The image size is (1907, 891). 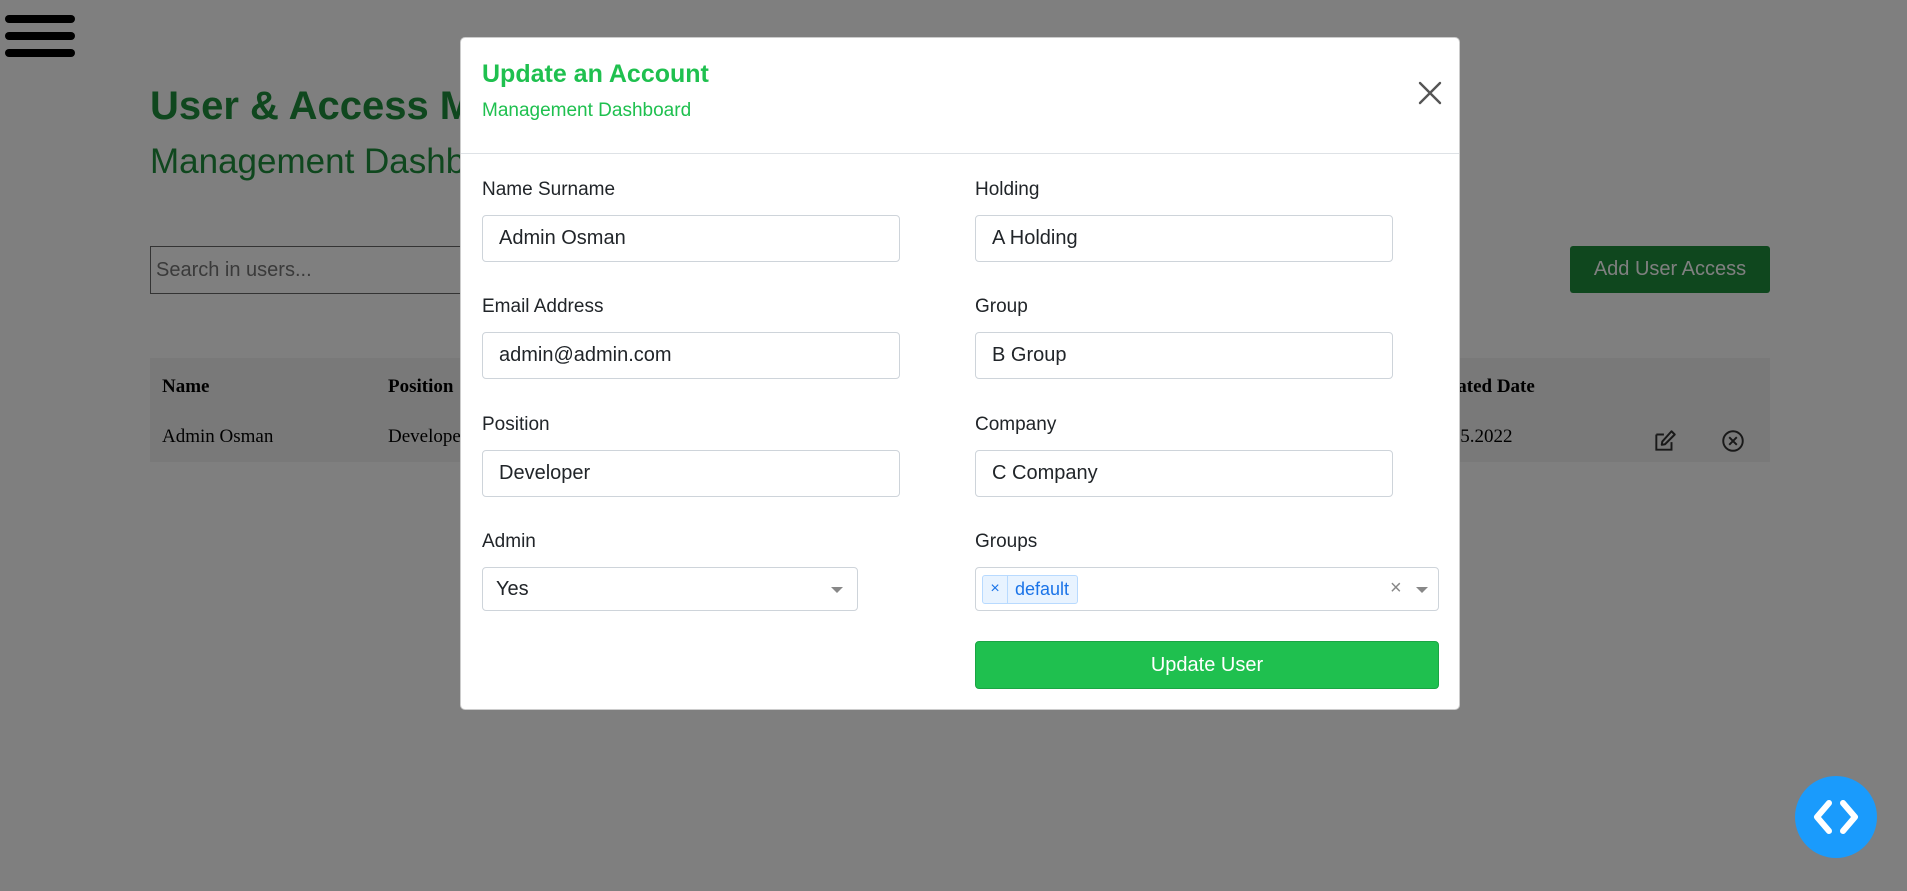 What do you see at coordinates (1184, 473) in the screenshot?
I see `company-input` at bounding box center [1184, 473].